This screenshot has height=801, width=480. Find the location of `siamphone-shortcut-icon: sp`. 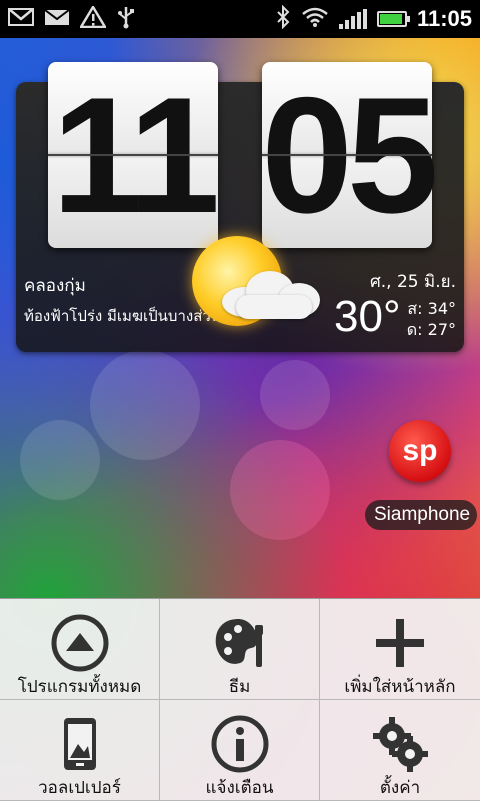

siamphone-shortcut-icon: sp is located at coordinates (420, 451).